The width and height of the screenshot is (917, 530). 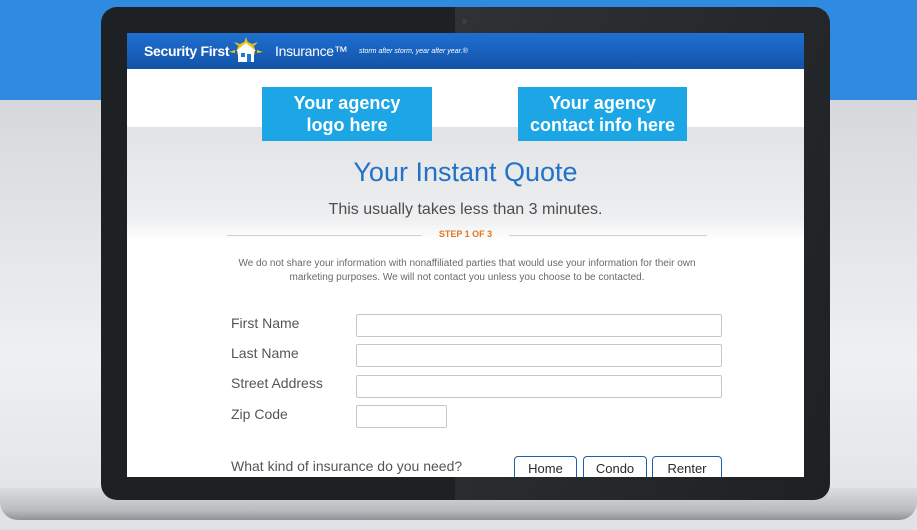 What do you see at coordinates (401, 416) in the screenshot?
I see `zip-code-input` at bounding box center [401, 416].